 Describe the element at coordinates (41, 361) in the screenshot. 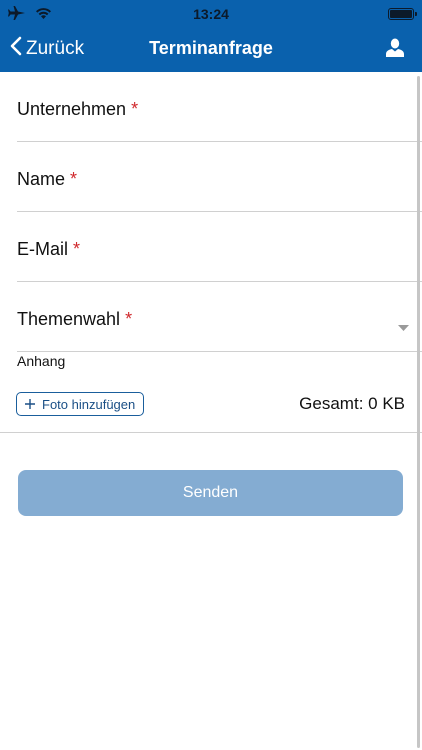

I see `attachment-label: Anhang` at that location.